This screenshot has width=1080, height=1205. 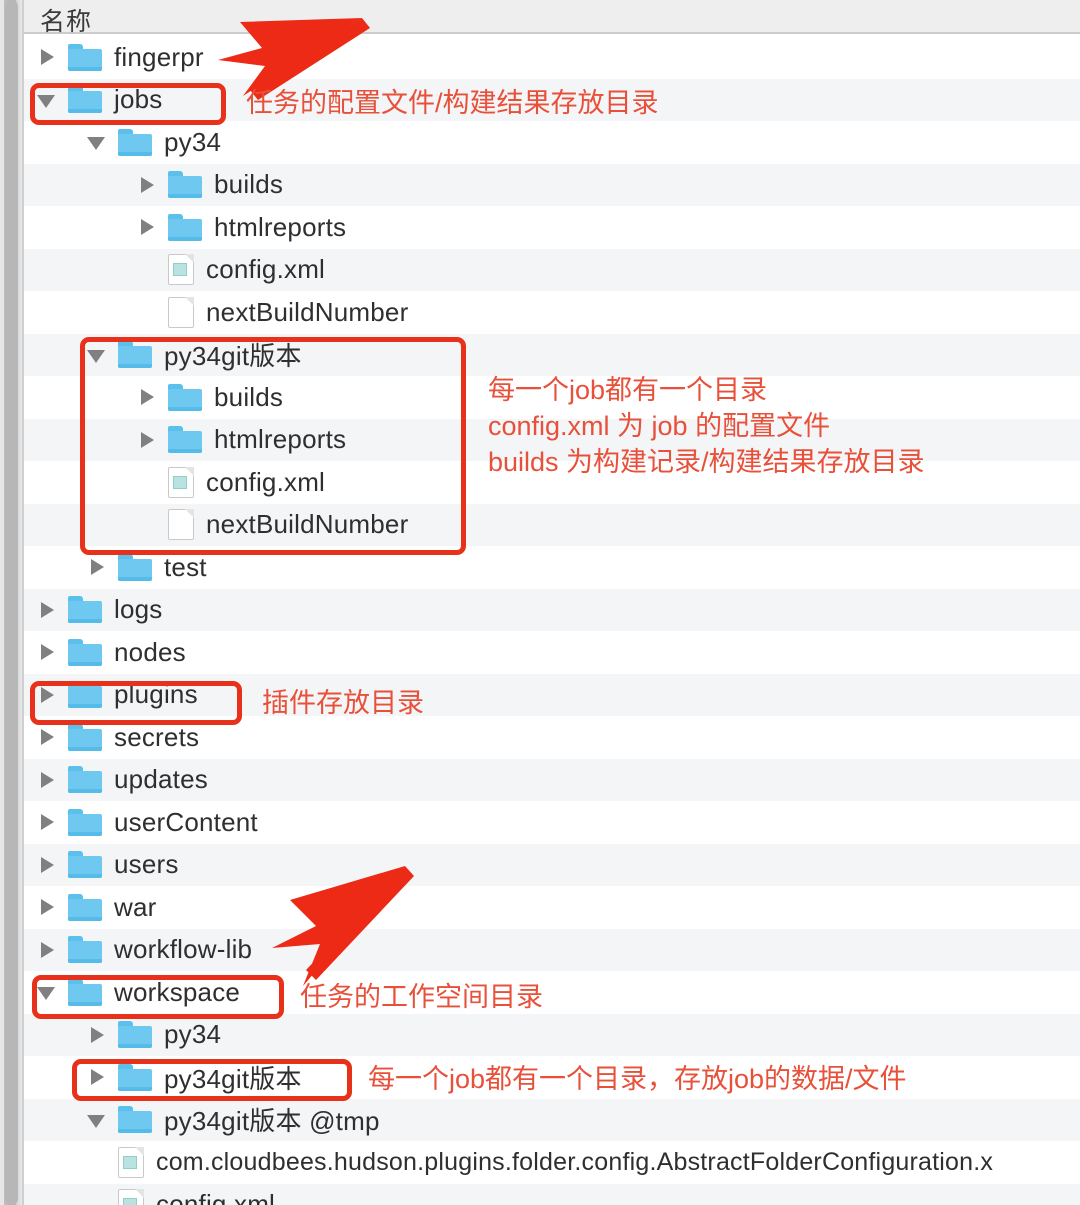 What do you see at coordinates (216, 1197) in the screenshot?
I see `tree-row-label: config.xml` at bounding box center [216, 1197].